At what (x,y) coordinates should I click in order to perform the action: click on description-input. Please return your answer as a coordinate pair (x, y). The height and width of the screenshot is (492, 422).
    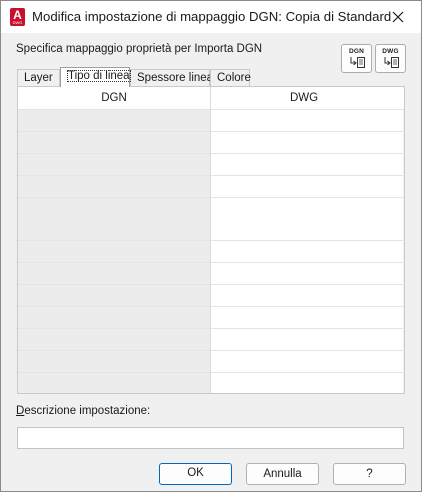
    Looking at the image, I should click on (210, 438).